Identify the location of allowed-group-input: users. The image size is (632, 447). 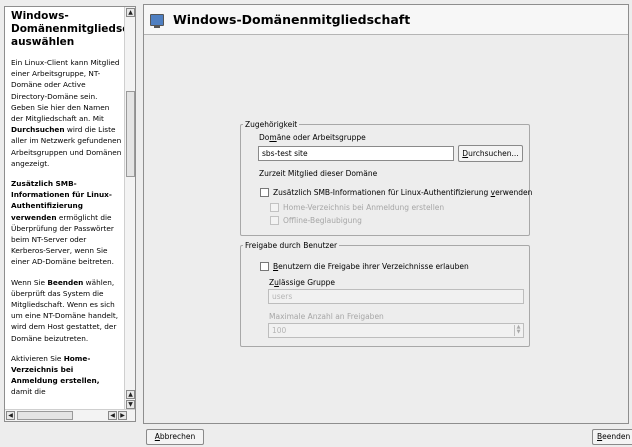
(396, 296).